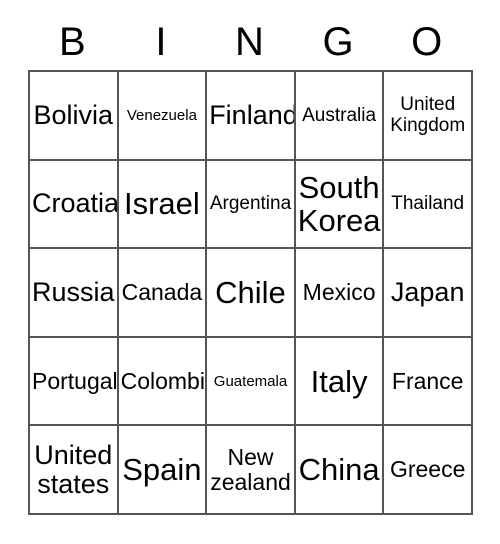  I want to click on bingo-cell-r4c2: Colombia, so click(163, 382).